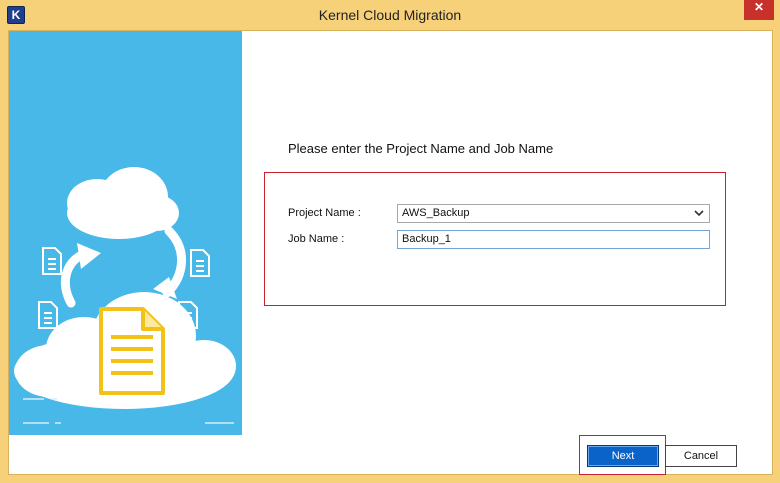 The width and height of the screenshot is (780, 483). Describe the element at coordinates (123, 203) in the screenshot. I see `cloud-icon` at that location.